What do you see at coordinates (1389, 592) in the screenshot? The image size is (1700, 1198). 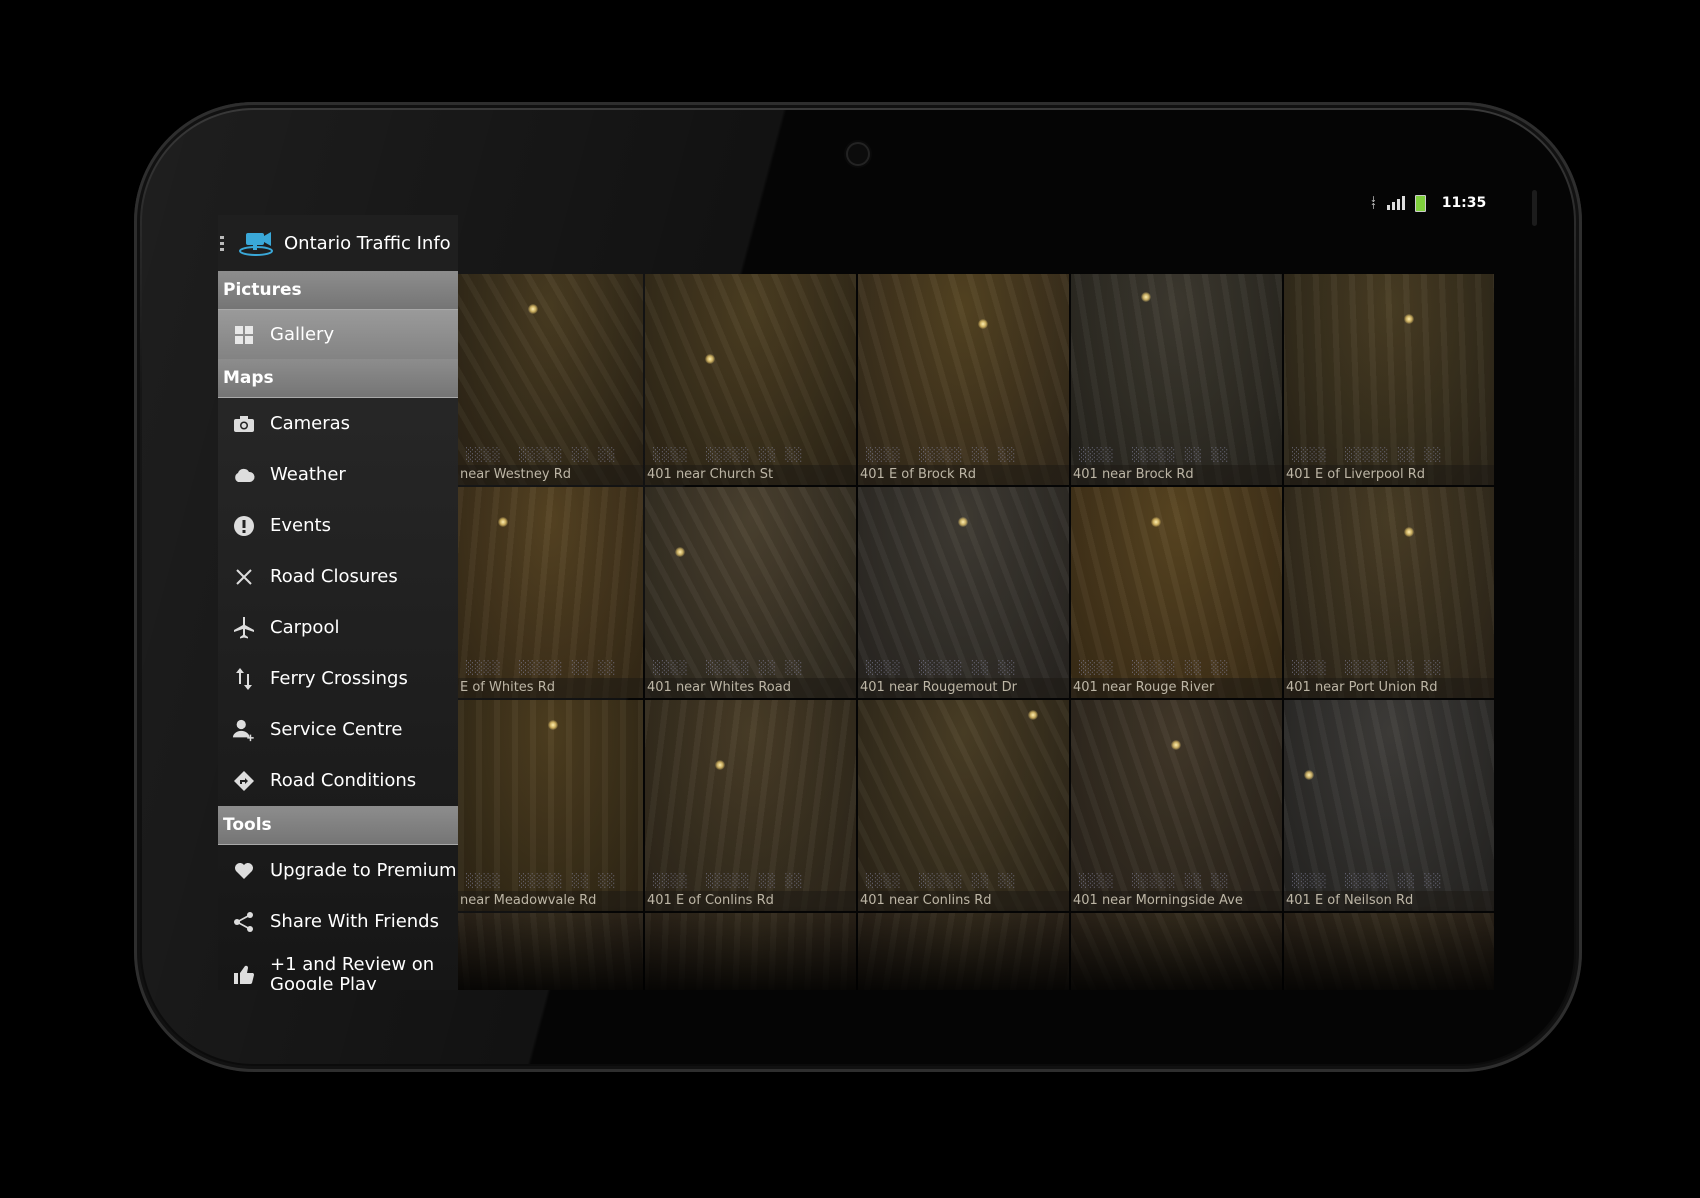 I see `camera-tile: ░░░░ ░░░░░ ░░ ░░ 401 near Port Union Rd` at bounding box center [1389, 592].